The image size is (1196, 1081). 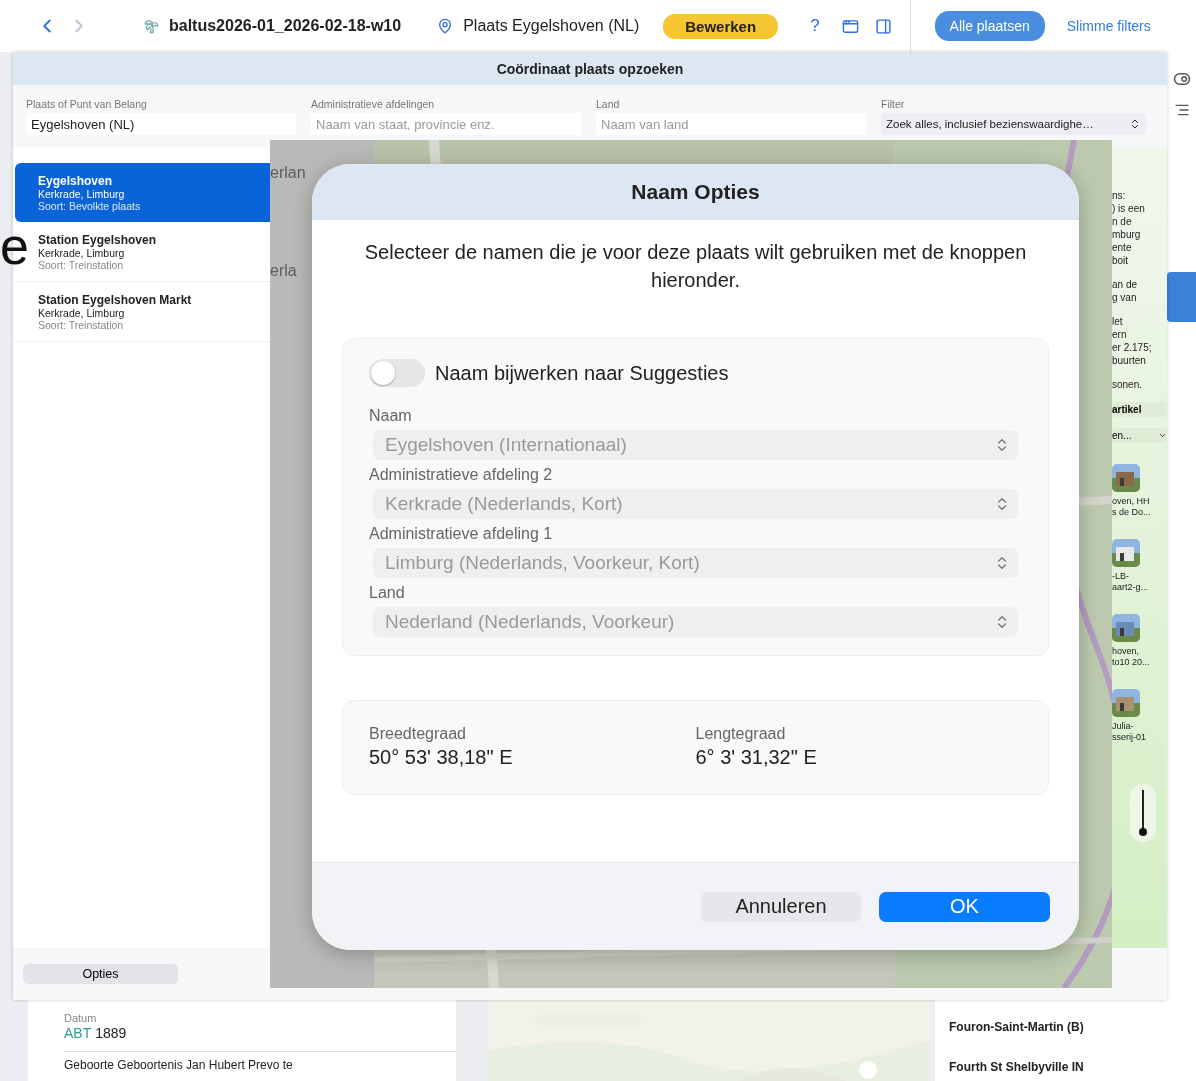 What do you see at coordinates (446, 124) in the screenshot?
I see `input-field: Naam van staat, provincie enz.` at bounding box center [446, 124].